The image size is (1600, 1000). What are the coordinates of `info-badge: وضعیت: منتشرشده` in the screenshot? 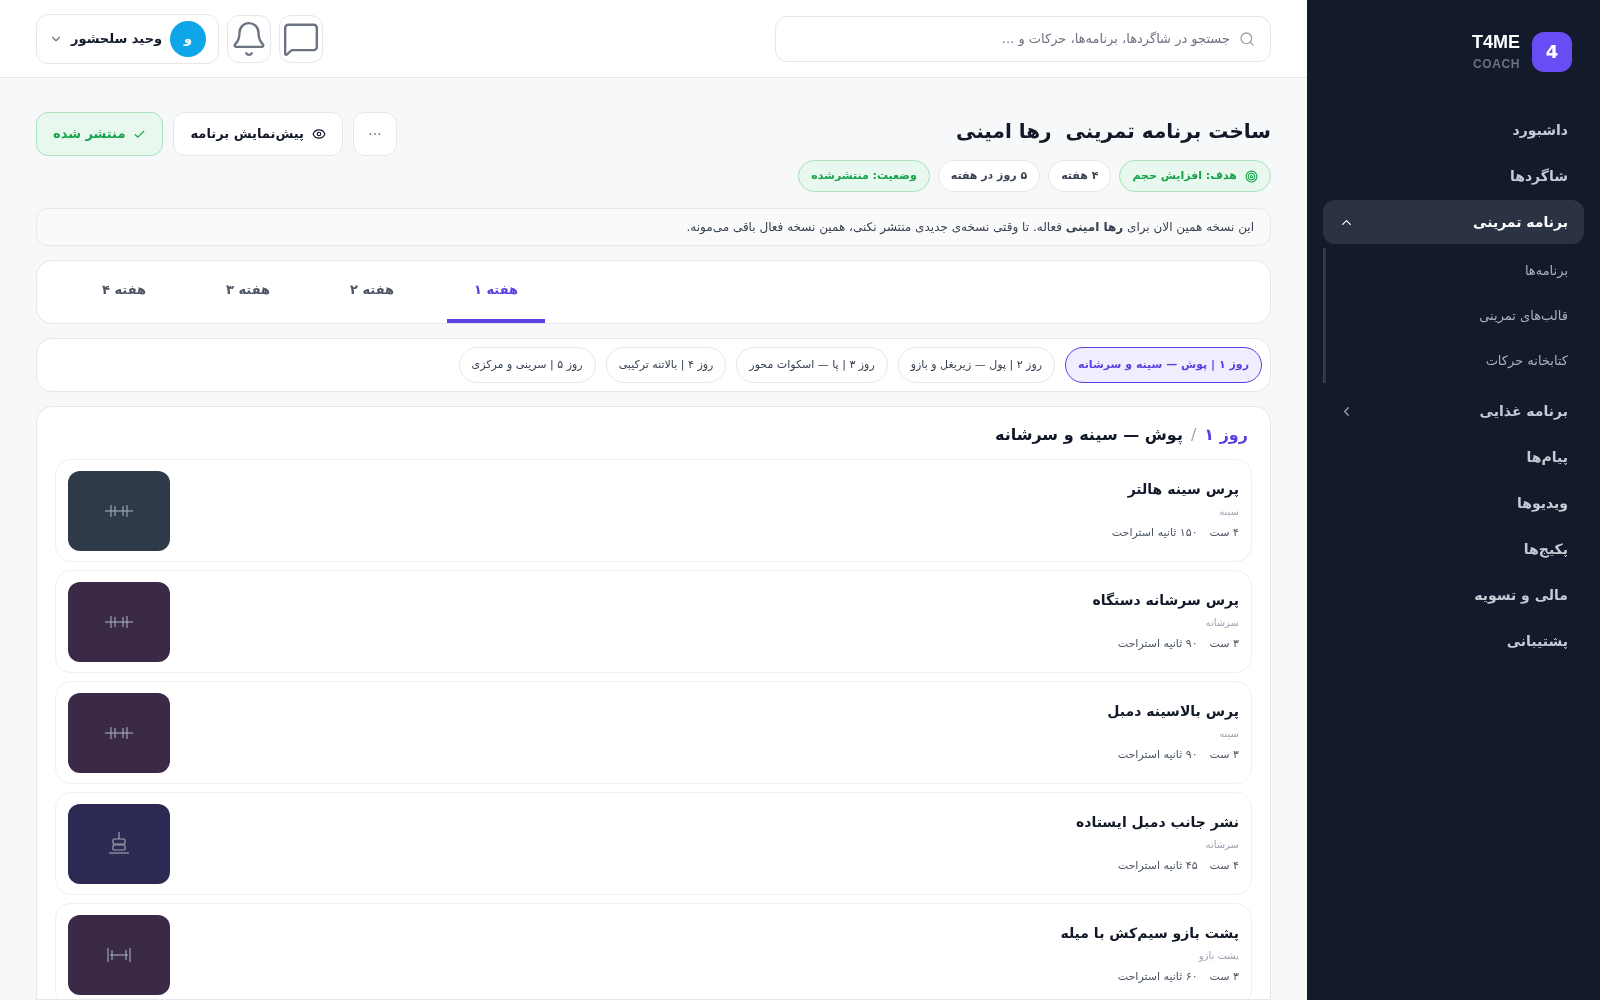 It's located at (864, 176).